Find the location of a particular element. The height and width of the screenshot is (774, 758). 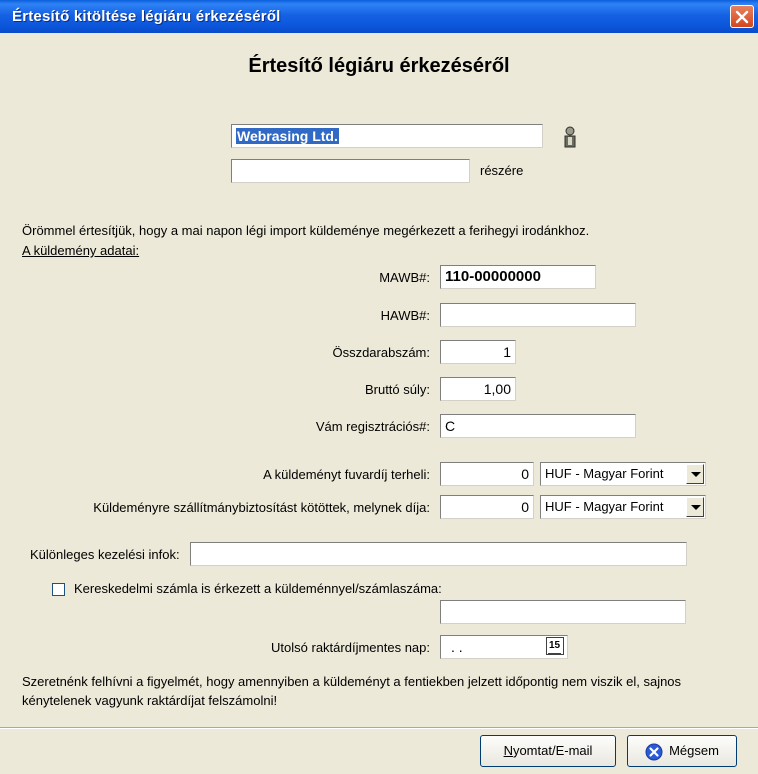

recipient-name-text: Webrasing Ltd. is located at coordinates (287, 136).